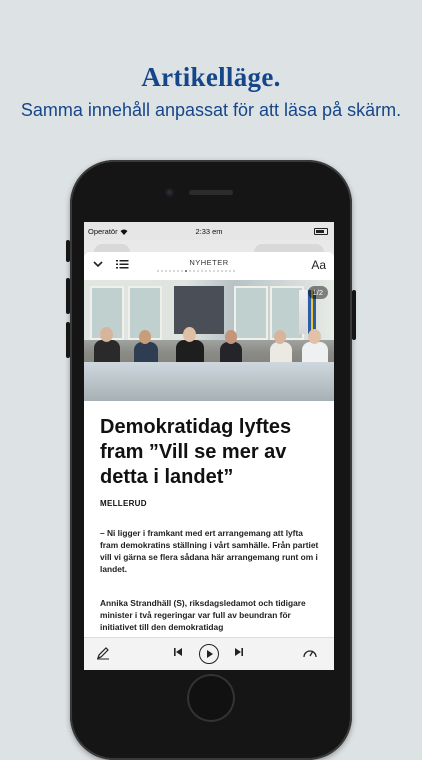 This screenshot has height=760, width=422. What do you see at coordinates (317, 292) in the screenshot?
I see `image-counter: 1/2` at bounding box center [317, 292].